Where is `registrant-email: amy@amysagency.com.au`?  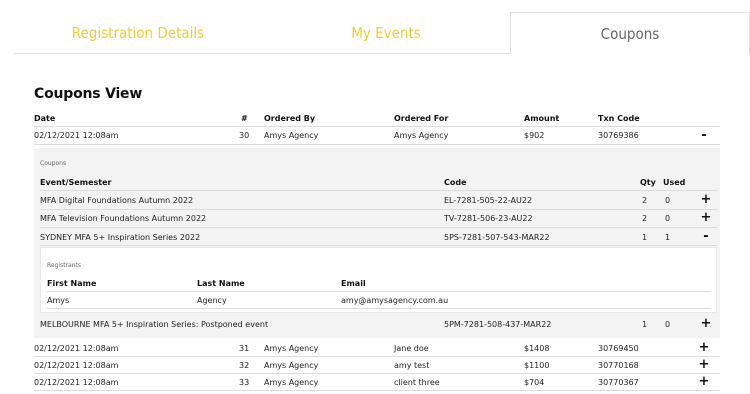 registrant-email: amy@amysagency.com.au is located at coordinates (394, 300).